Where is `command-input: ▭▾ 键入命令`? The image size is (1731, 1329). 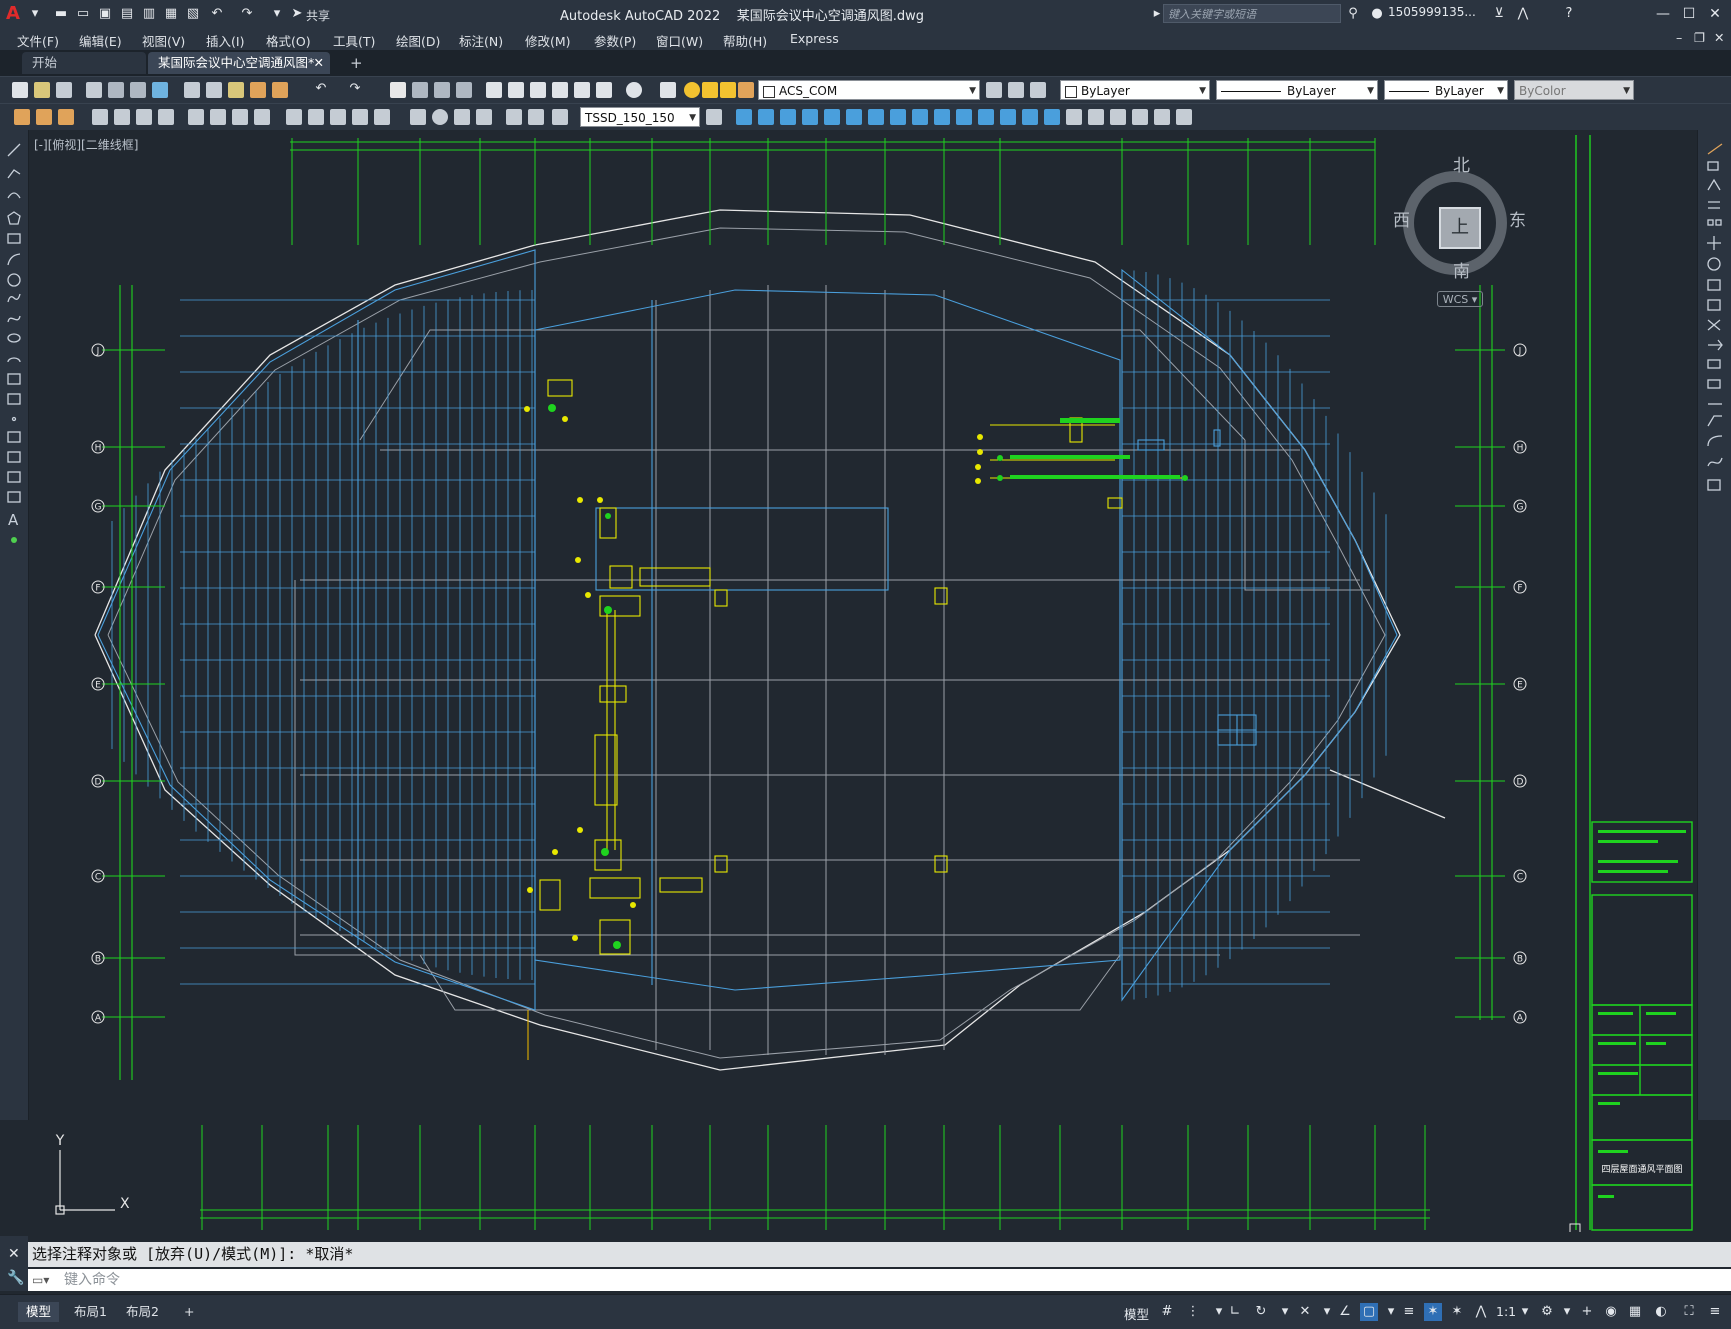 command-input: ▭▾ 键入命令 is located at coordinates (879, 1280).